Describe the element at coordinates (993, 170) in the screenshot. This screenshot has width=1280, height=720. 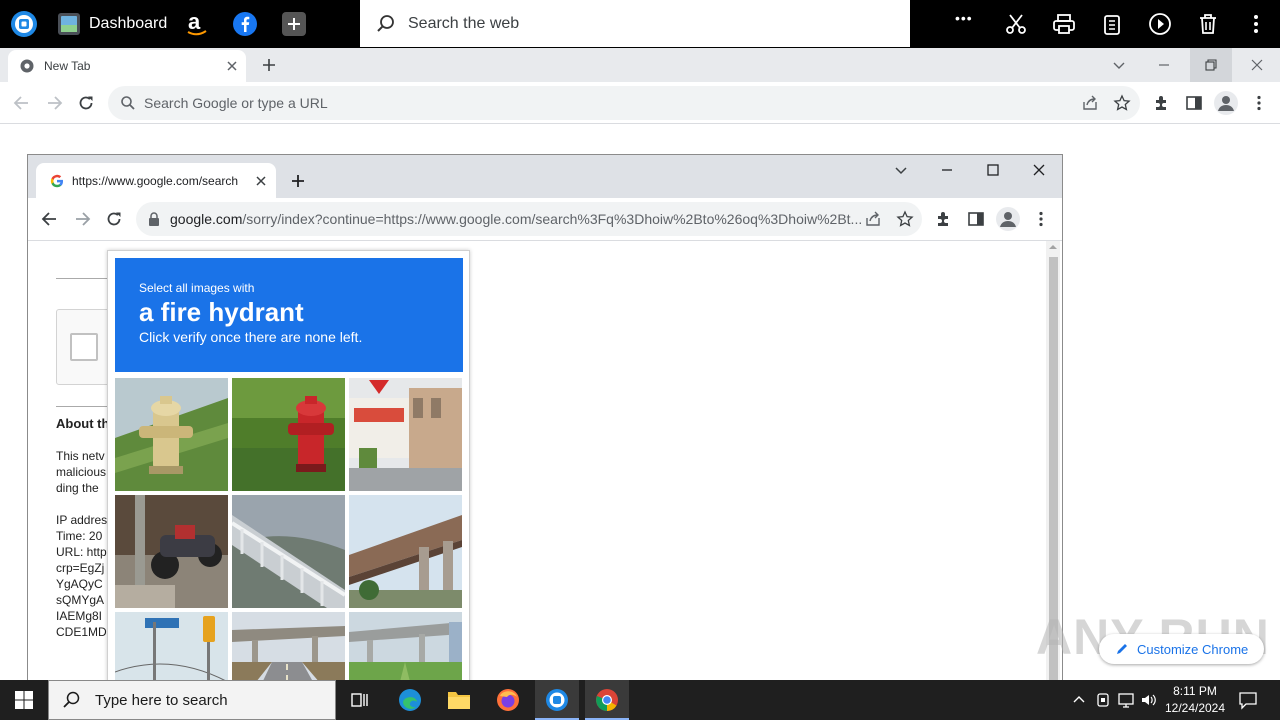
I see `maximize-icon` at that location.